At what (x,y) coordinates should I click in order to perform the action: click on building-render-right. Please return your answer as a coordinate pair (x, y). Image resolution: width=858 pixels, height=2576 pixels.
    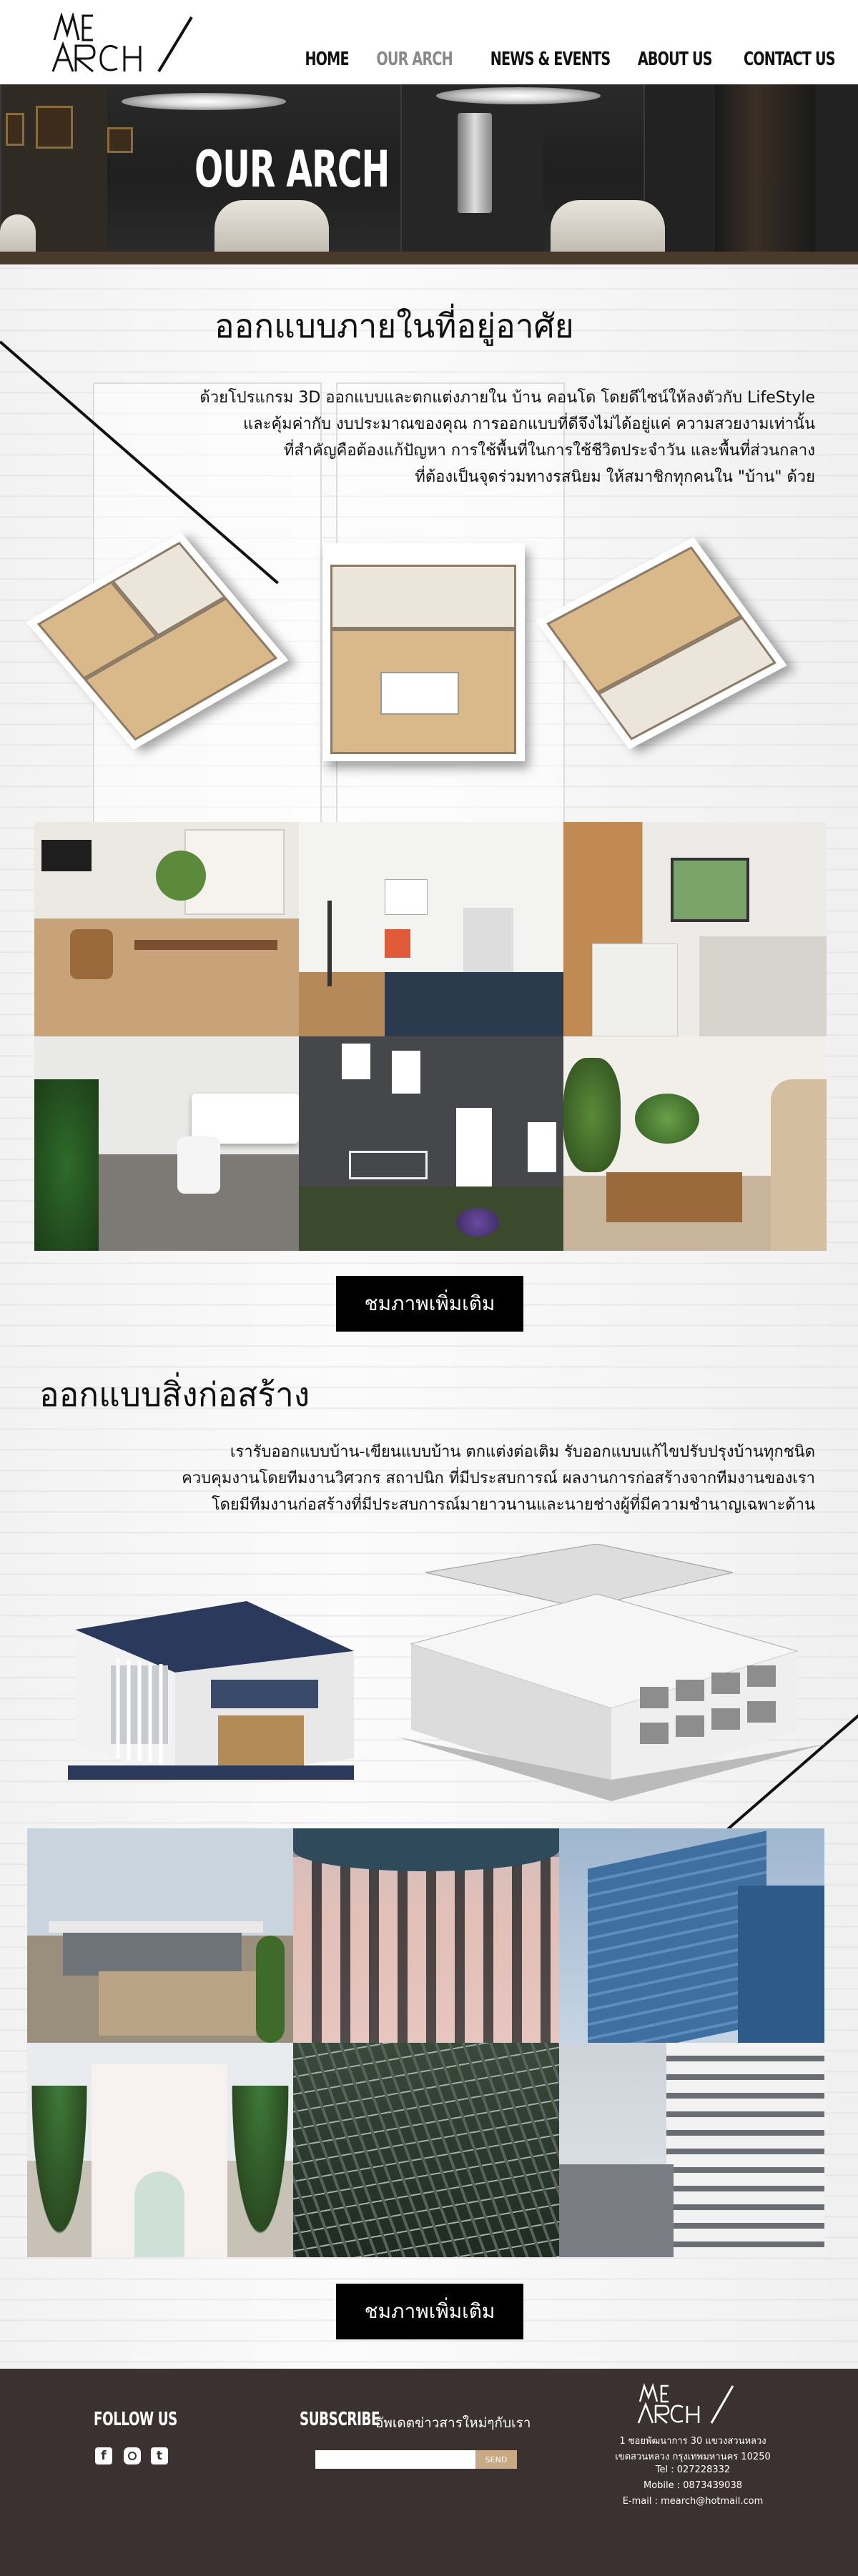
    Looking at the image, I should click on (611, 1672).